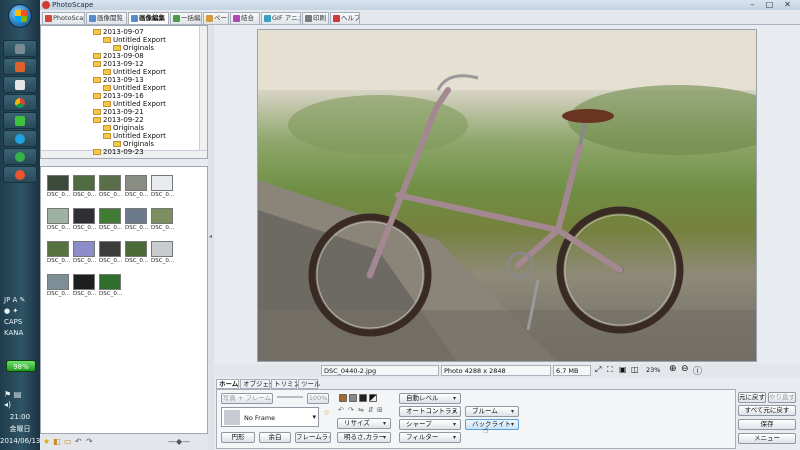  I want to click on tab-object: オブジェクト, so click(261, 384).